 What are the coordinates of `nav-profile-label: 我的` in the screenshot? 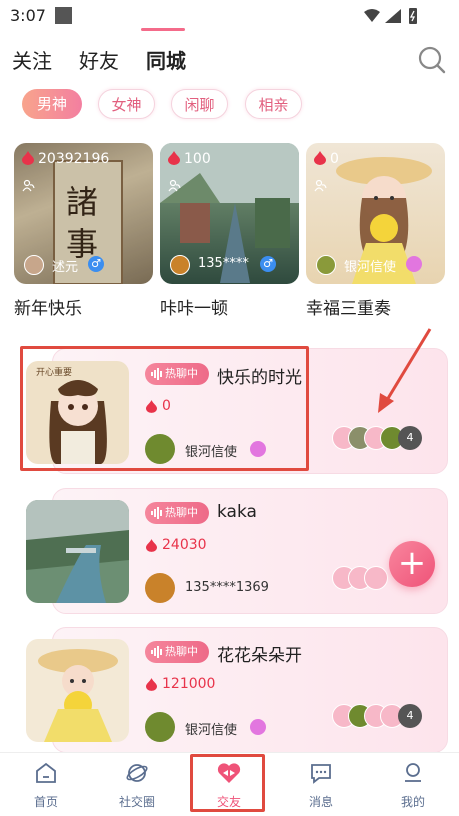 It's located at (412, 802).